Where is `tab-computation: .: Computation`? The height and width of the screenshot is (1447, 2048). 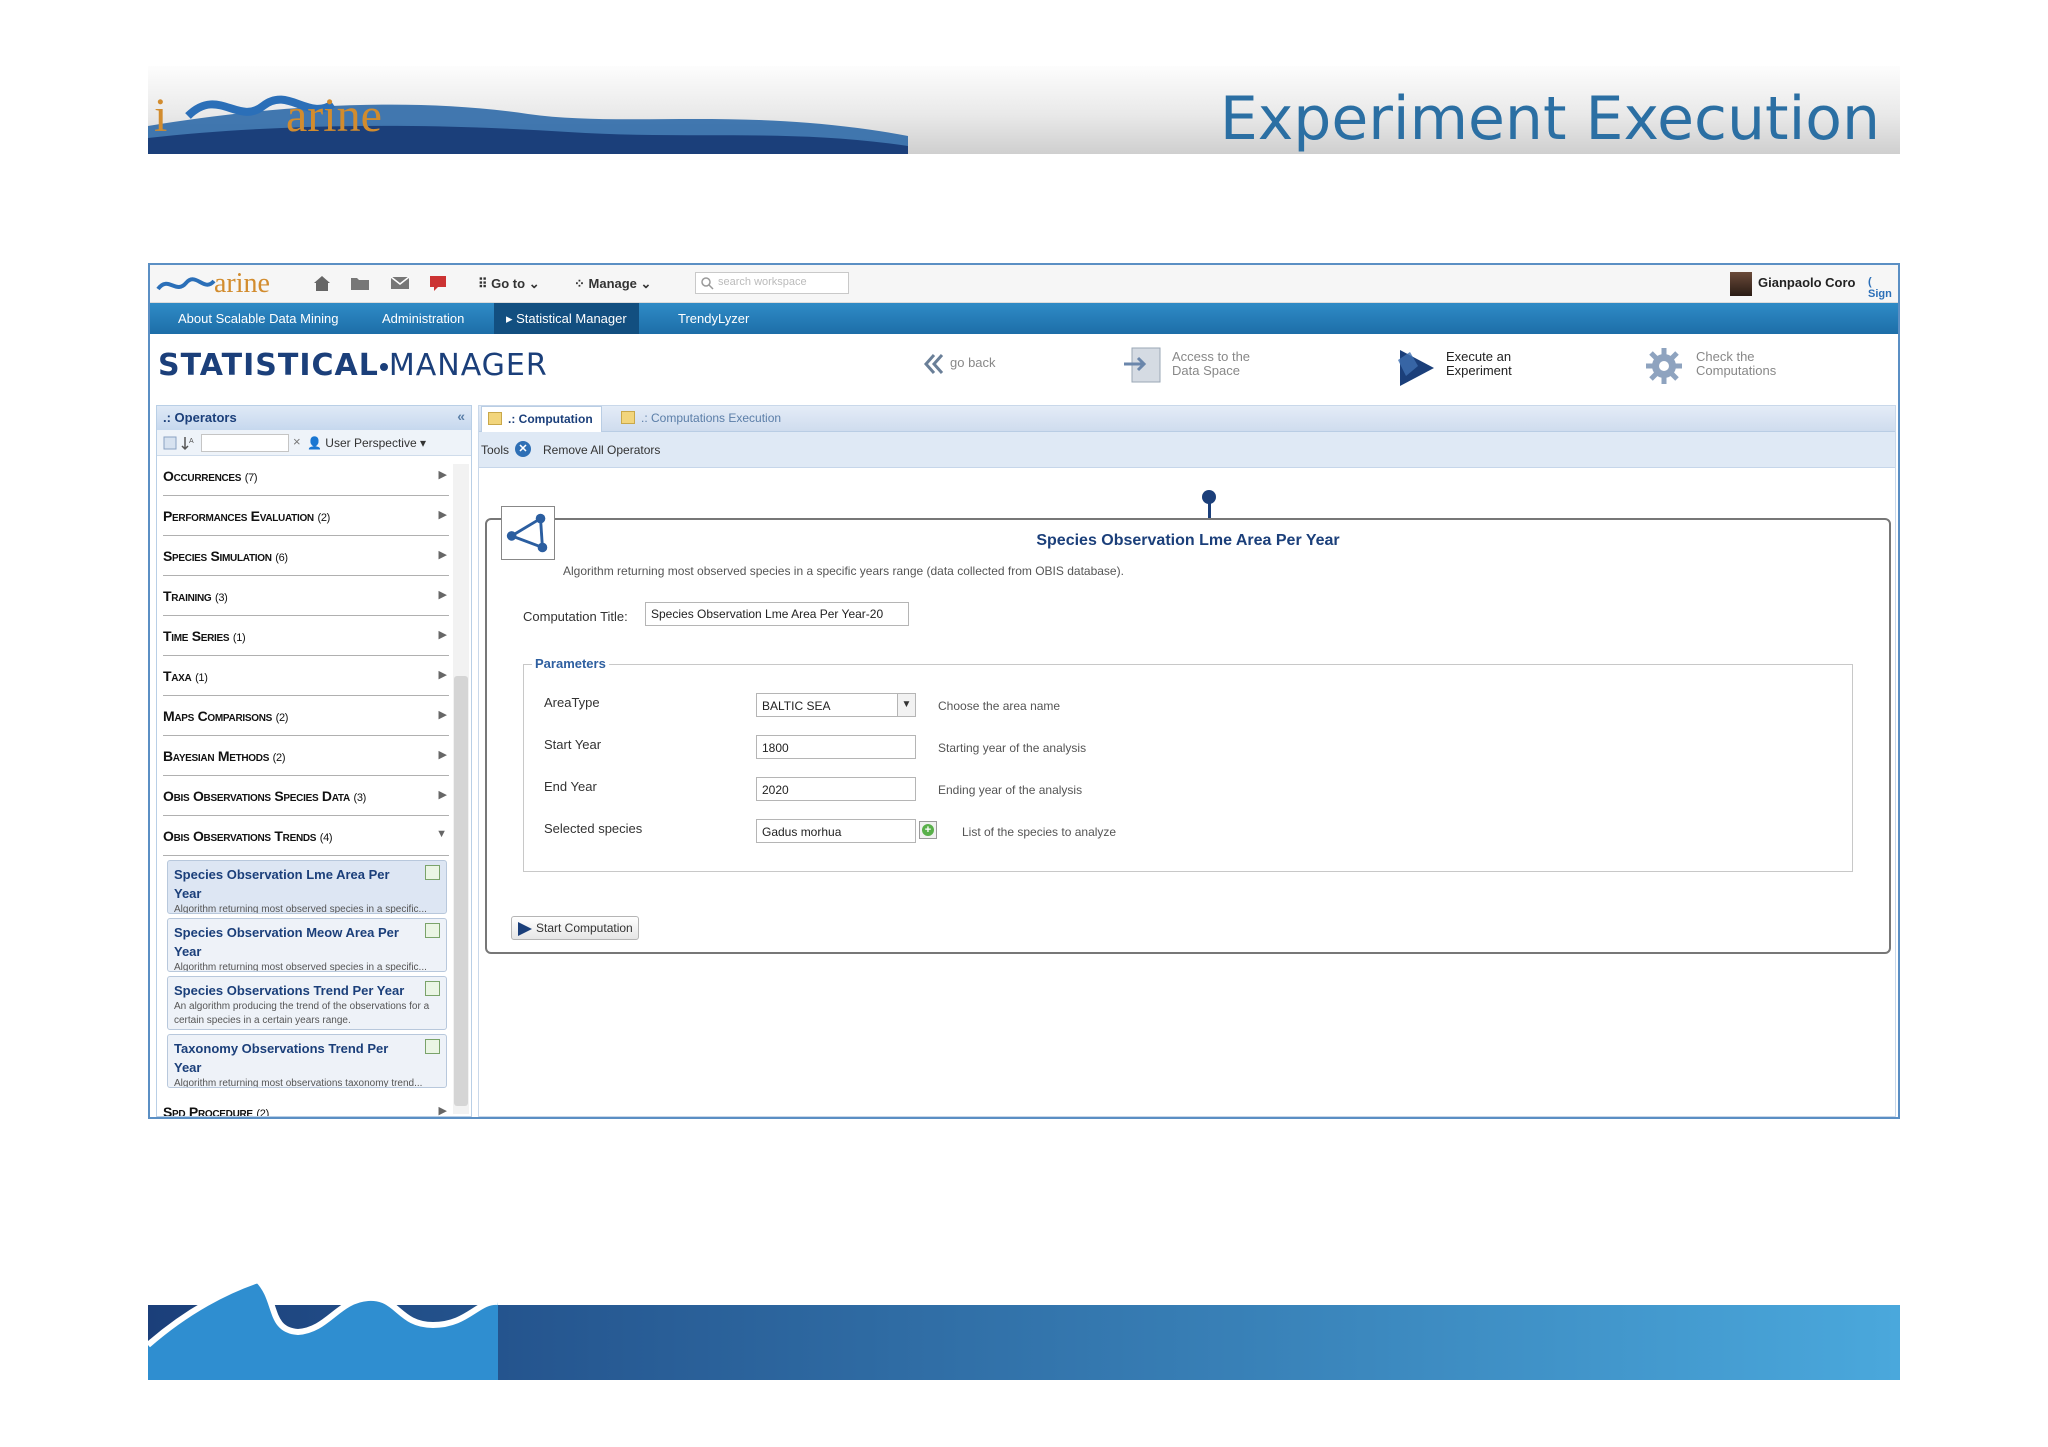 tab-computation: .: Computation is located at coordinates (541, 419).